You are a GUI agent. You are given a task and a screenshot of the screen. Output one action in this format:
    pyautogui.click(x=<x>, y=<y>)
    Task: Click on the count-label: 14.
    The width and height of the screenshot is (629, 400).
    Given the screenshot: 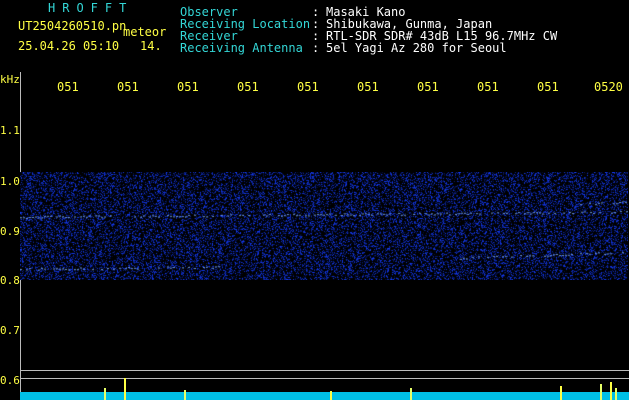 What is the action you would take?
    pyautogui.click(x=151, y=46)
    